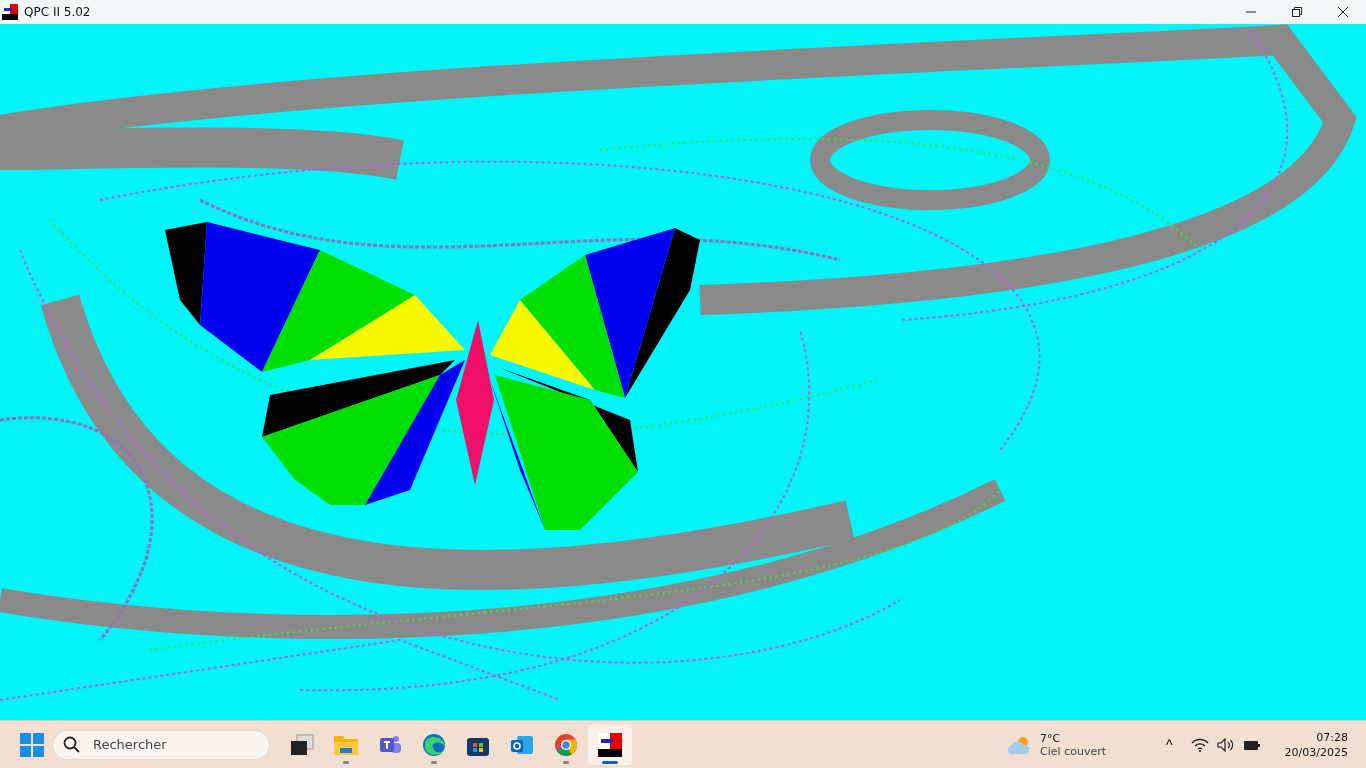 This screenshot has height=768, width=1366. I want to click on show-hidden-icons-button: ^, so click(1169, 744).